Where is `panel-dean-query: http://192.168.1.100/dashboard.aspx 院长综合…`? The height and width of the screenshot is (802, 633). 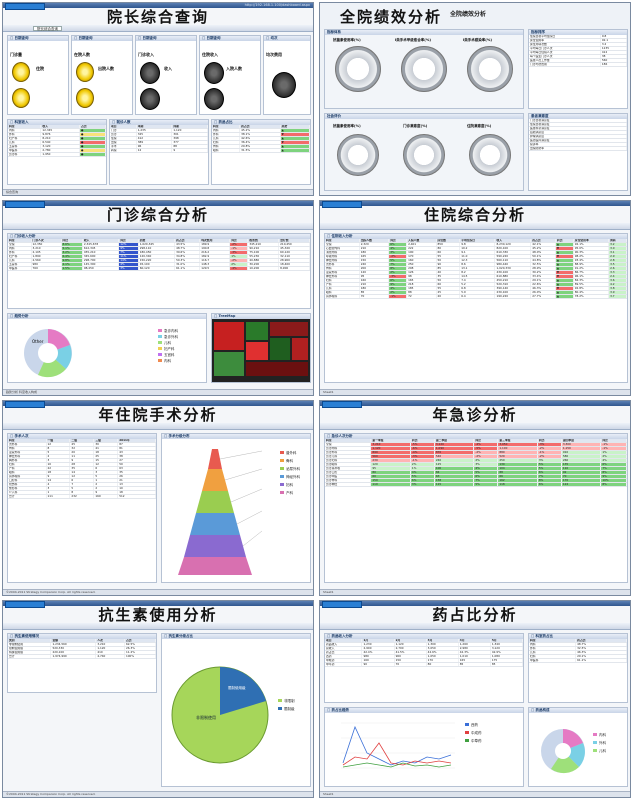 panel-dean-query: http://192.168.1.100/dashboard.aspx 院长综合… is located at coordinates (158, 99).